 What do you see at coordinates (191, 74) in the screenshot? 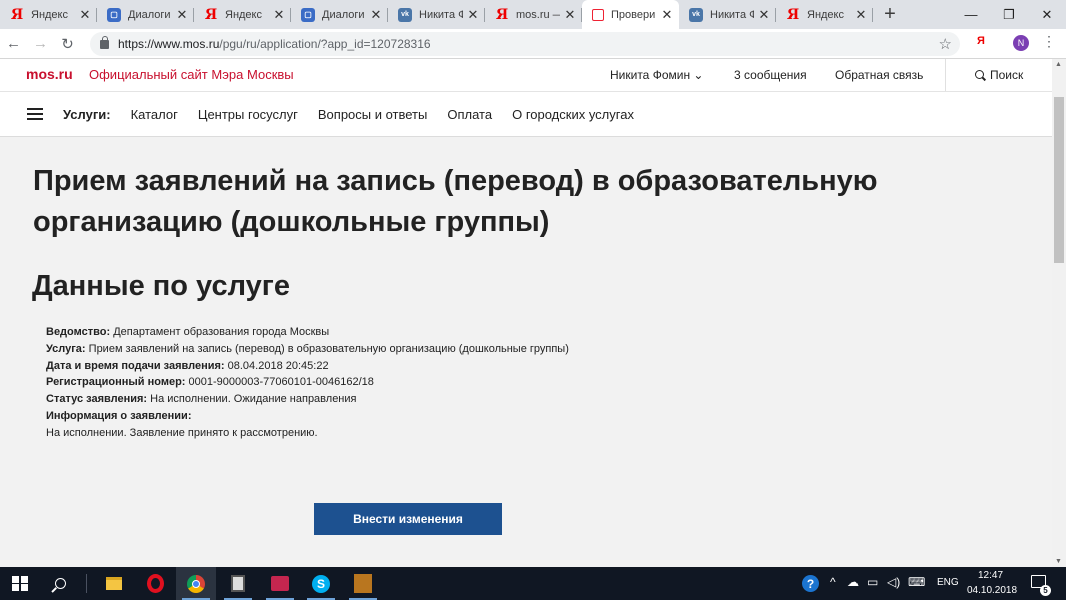
I see `site-tagline: Официальный сайт Мэра Москвы` at bounding box center [191, 74].